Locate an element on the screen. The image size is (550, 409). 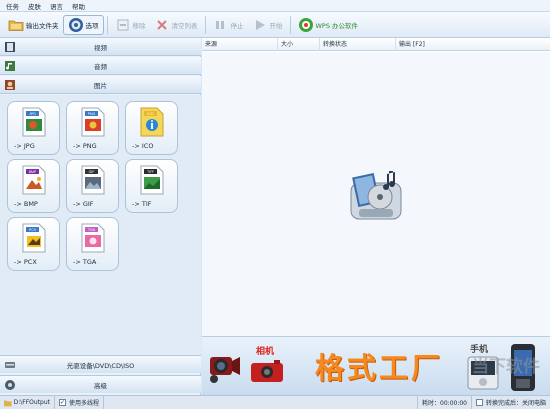
clear-list-icon is located at coordinates (162, 25).